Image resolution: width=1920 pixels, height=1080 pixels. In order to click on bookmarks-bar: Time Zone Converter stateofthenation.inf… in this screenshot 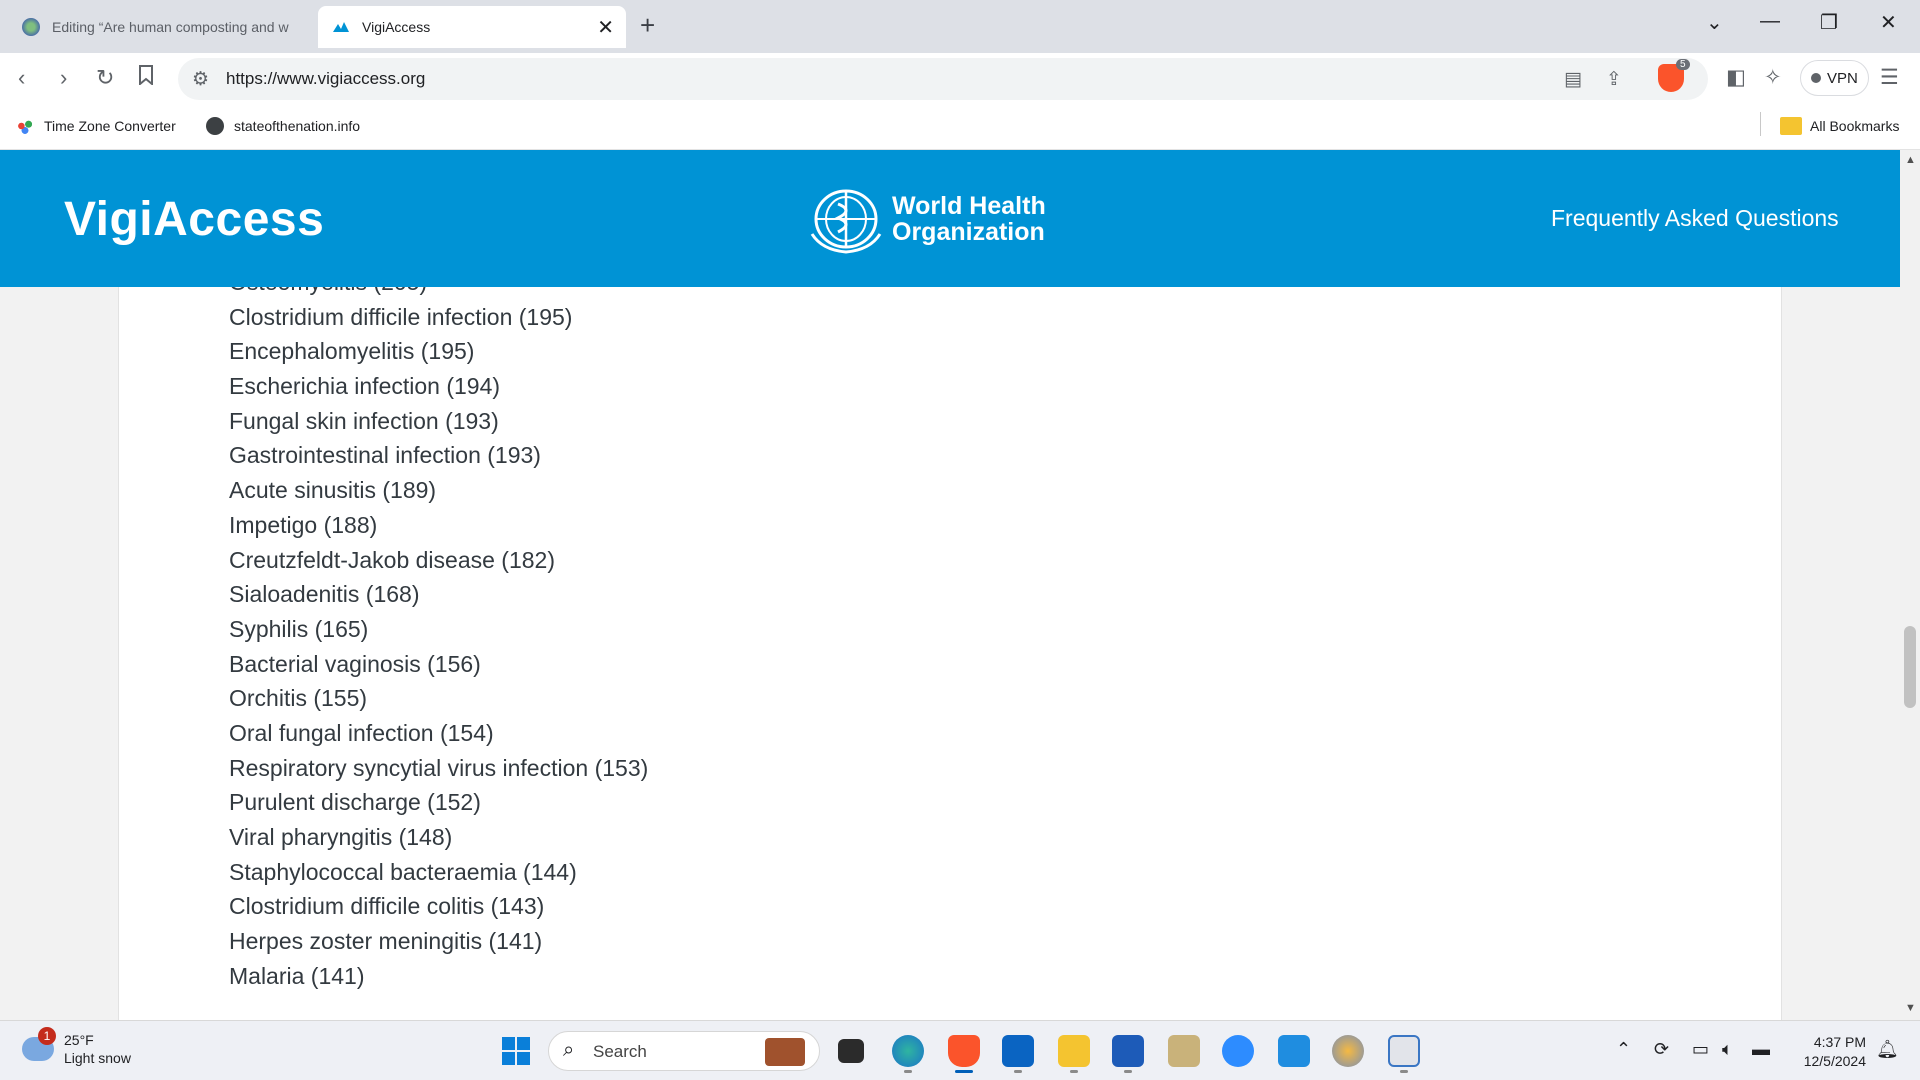, I will do `click(960, 127)`.